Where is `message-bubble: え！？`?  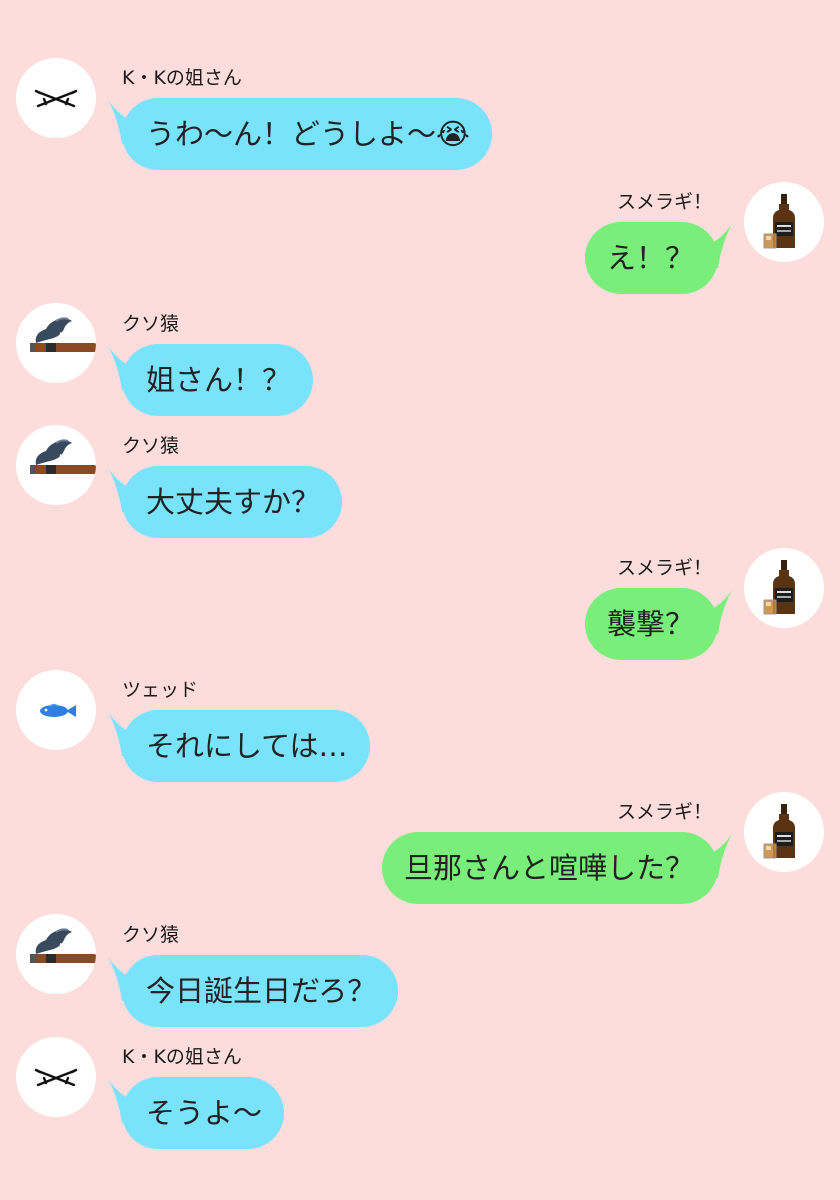
message-bubble: え！？ is located at coordinates (658, 258).